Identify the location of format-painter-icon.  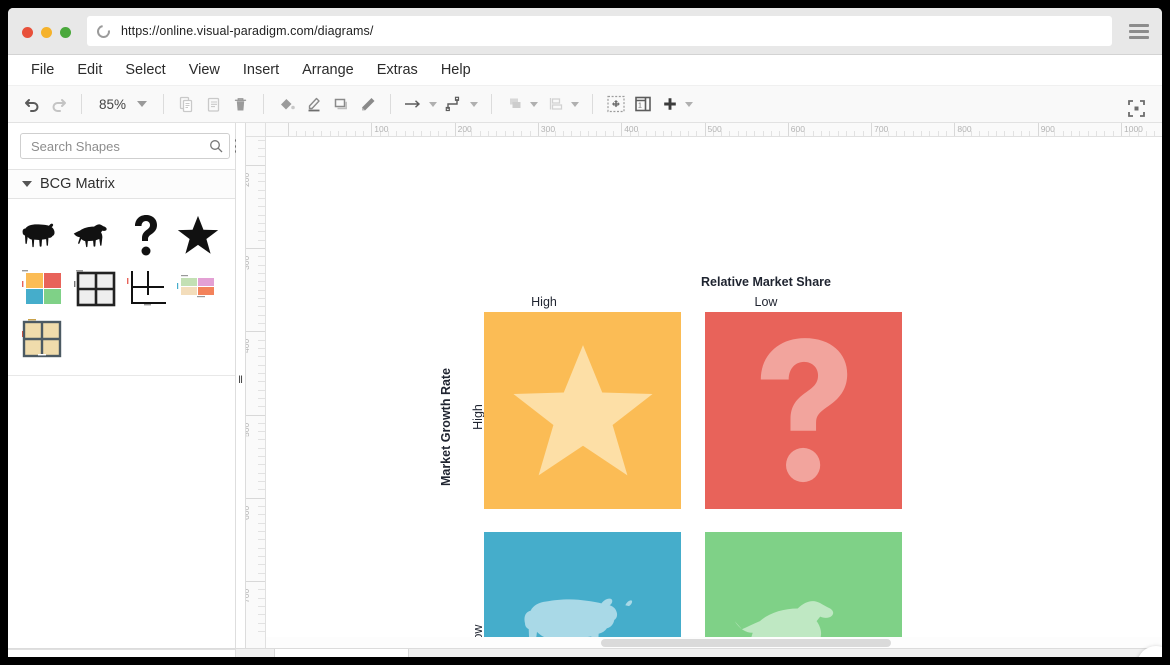
(367, 104).